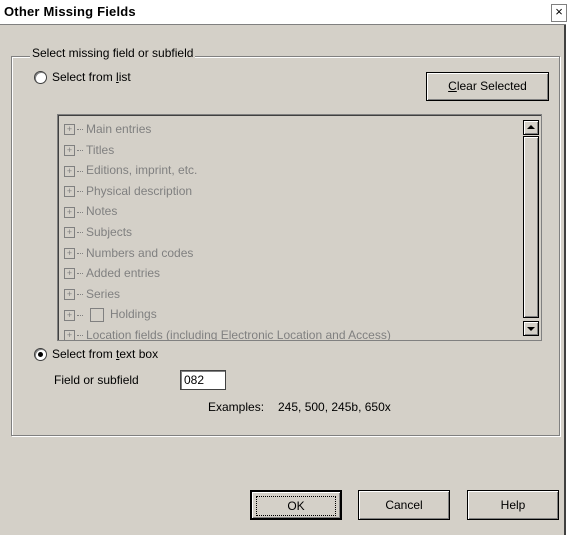  I want to click on ok-button: OK, so click(296, 505).